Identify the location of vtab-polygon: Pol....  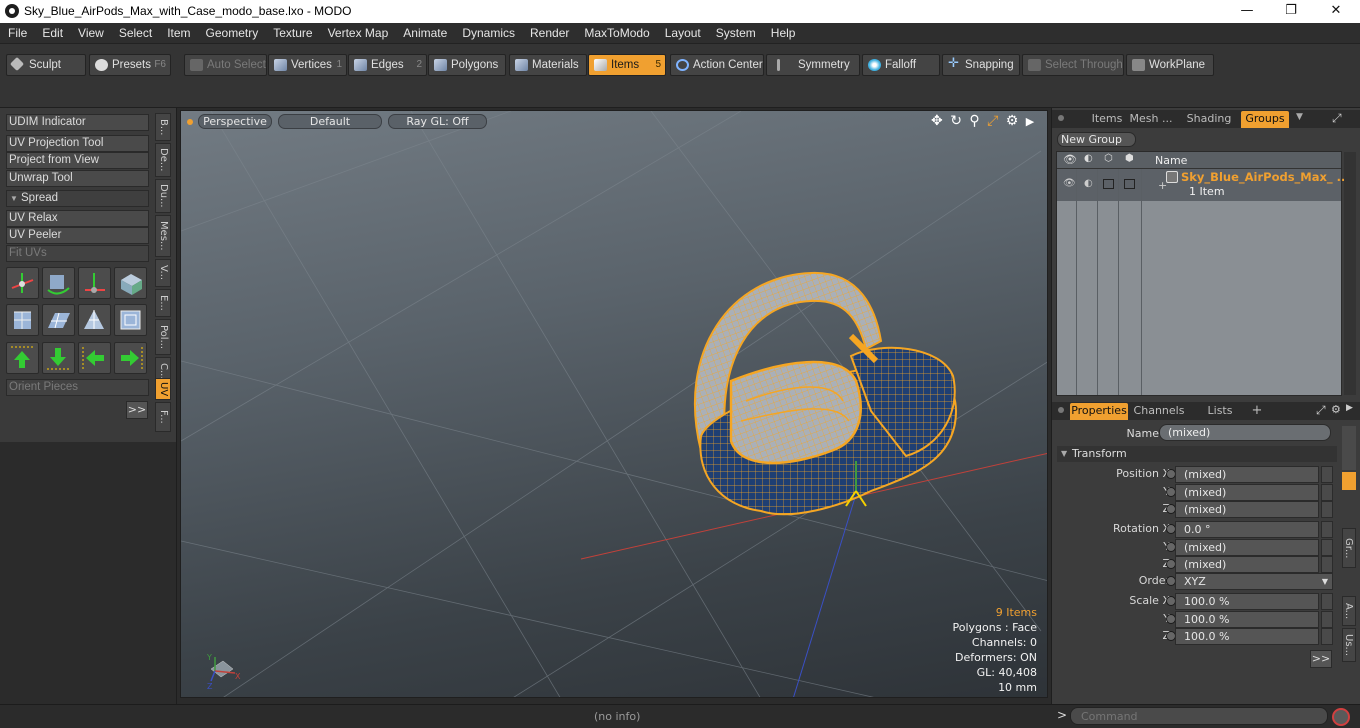
(163, 337).